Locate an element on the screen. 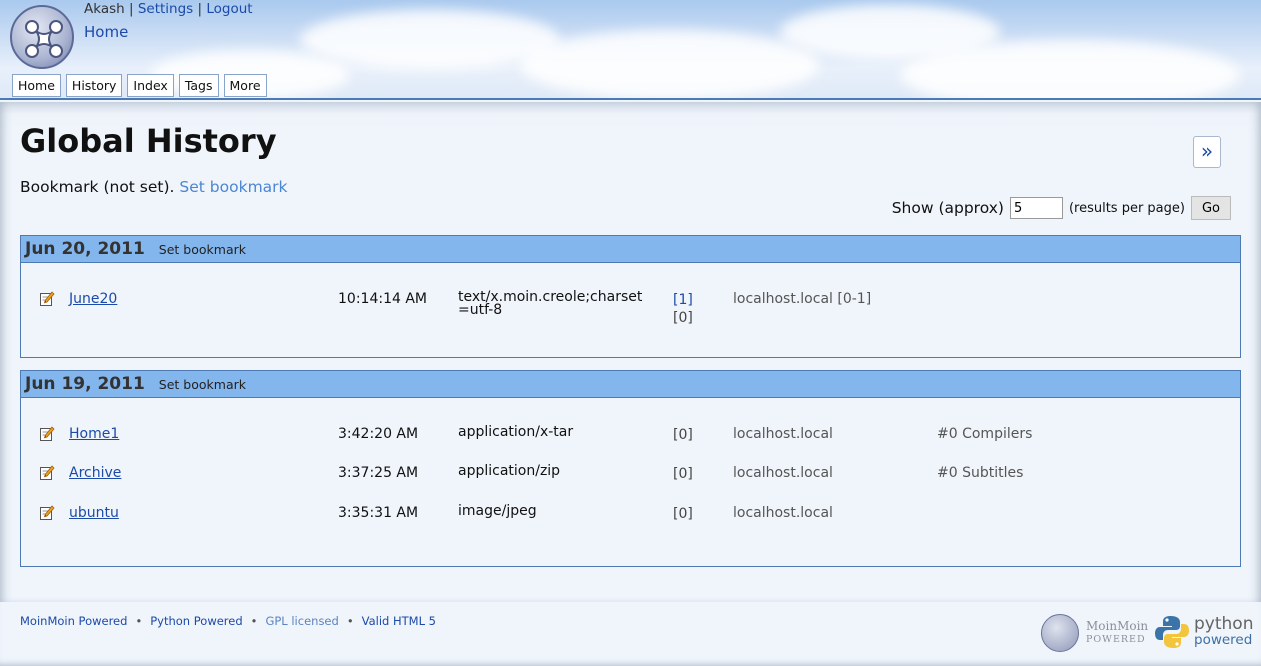 The image size is (1261, 666). python-badge-line1: python is located at coordinates (1224, 624).